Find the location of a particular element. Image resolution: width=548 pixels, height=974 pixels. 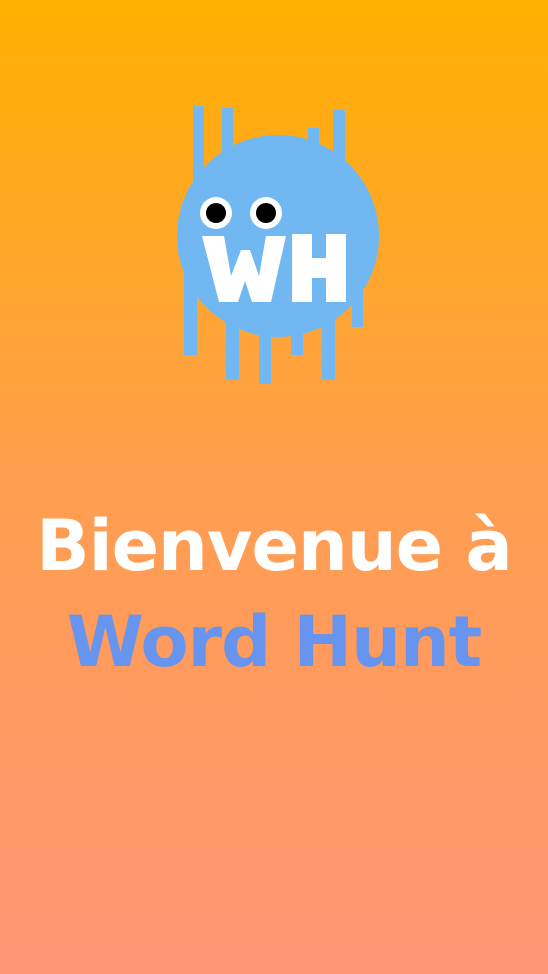

welcome-line-primary: Bienvenue à is located at coordinates (274, 546).